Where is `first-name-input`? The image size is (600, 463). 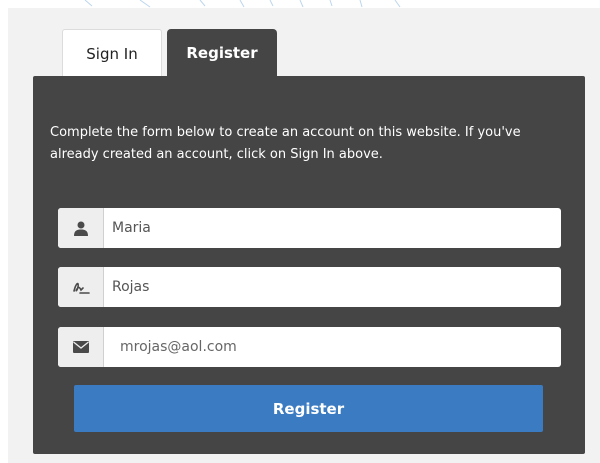
first-name-input is located at coordinates (332, 228).